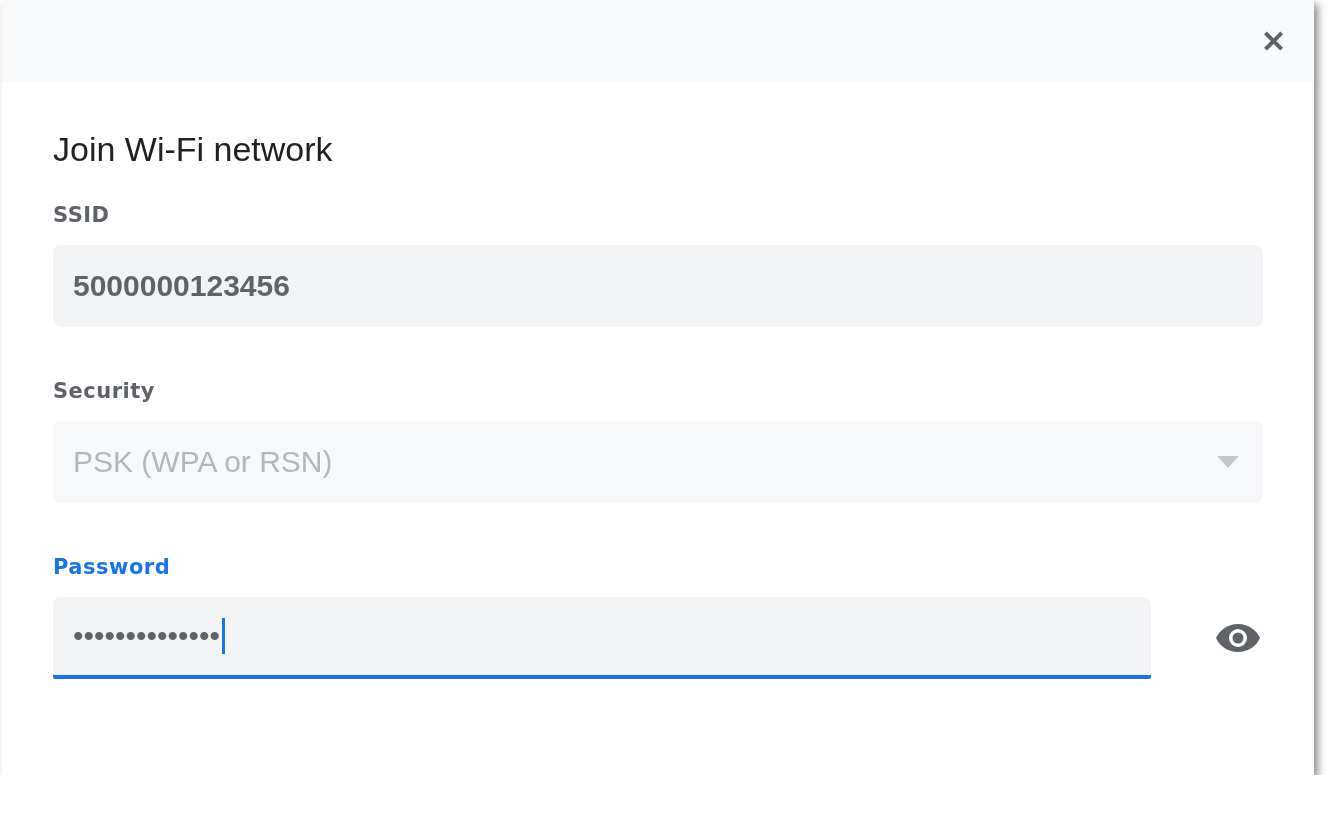 The image size is (1334, 827). Describe the element at coordinates (82, 215) in the screenshot. I see `field-label: SSID` at that location.